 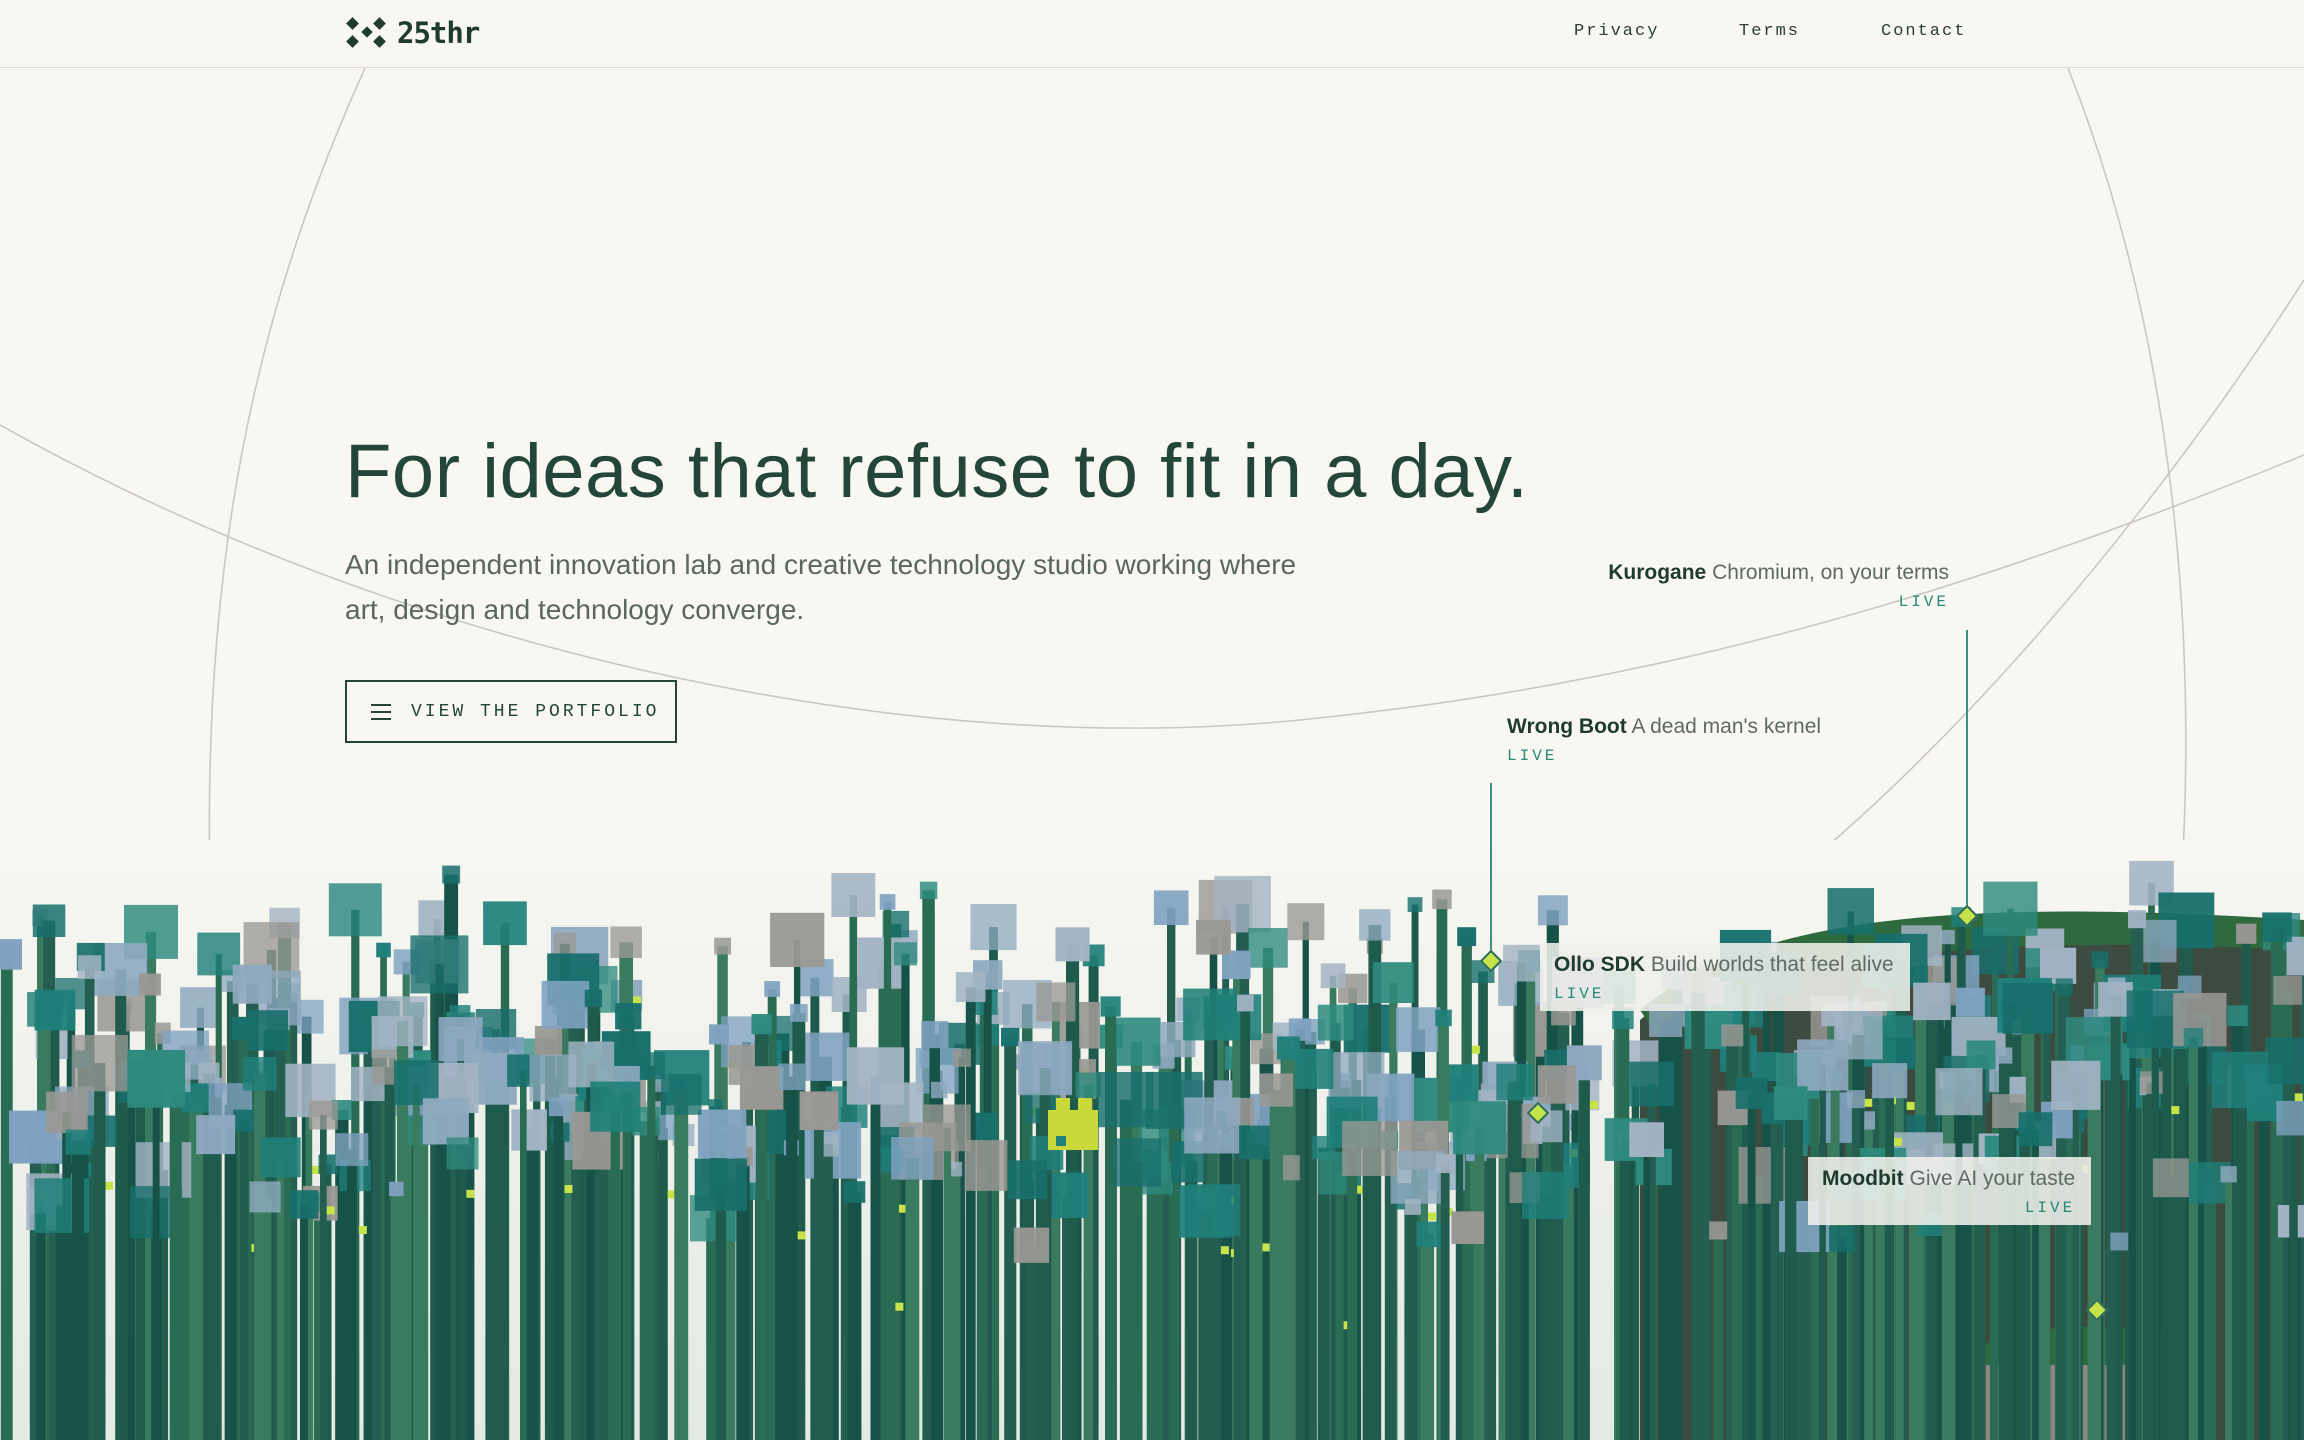 What do you see at coordinates (535, 711) in the screenshot?
I see `view-portfolio-label: VIEW THE PORTFOLIO` at bounding box center [535, 711].